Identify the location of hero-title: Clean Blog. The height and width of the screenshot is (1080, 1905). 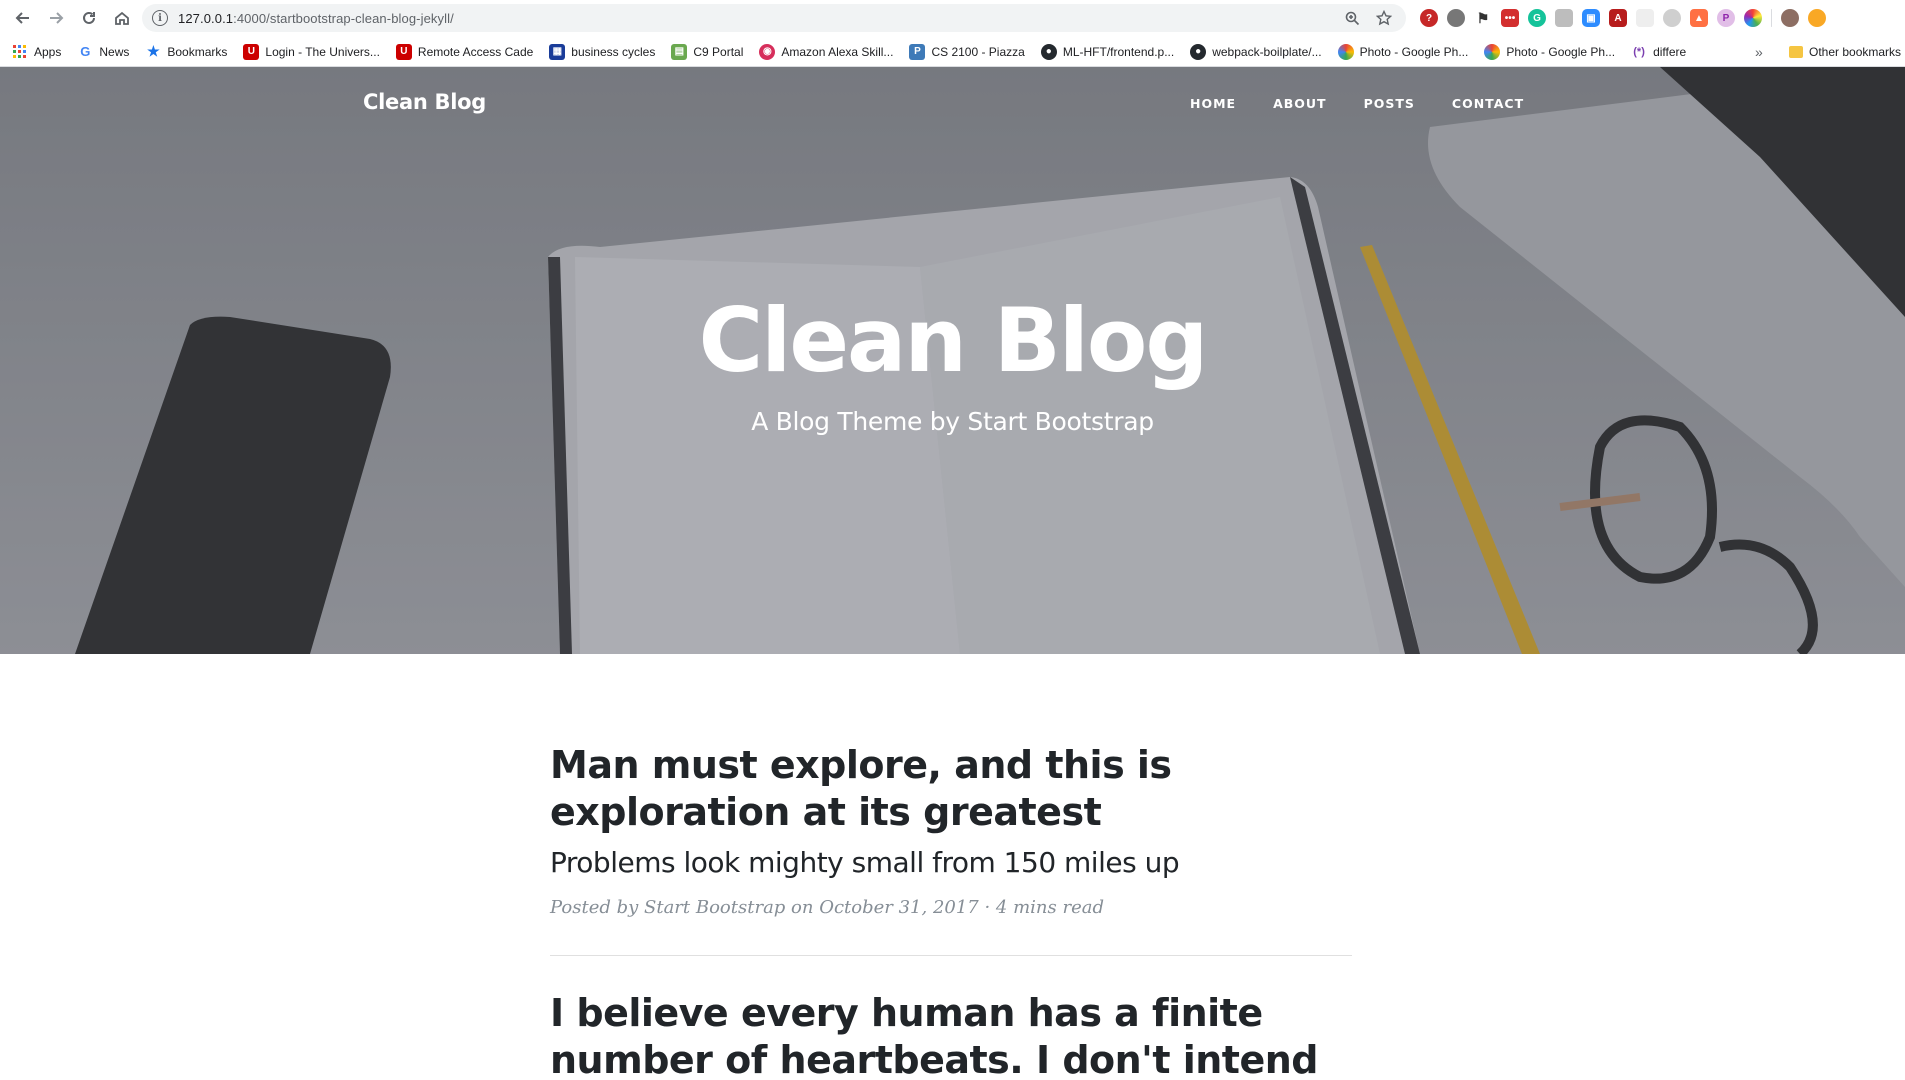
(953, 340).